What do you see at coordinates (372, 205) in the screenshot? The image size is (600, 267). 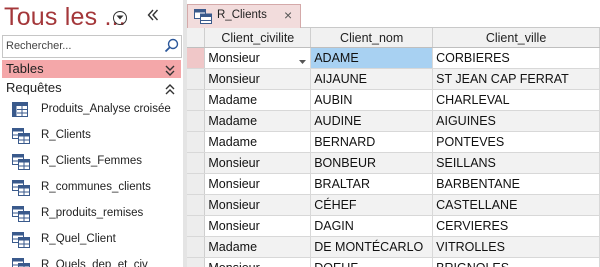 I see `cell-nom: CÉHEF` at bounding box center [372, 205].